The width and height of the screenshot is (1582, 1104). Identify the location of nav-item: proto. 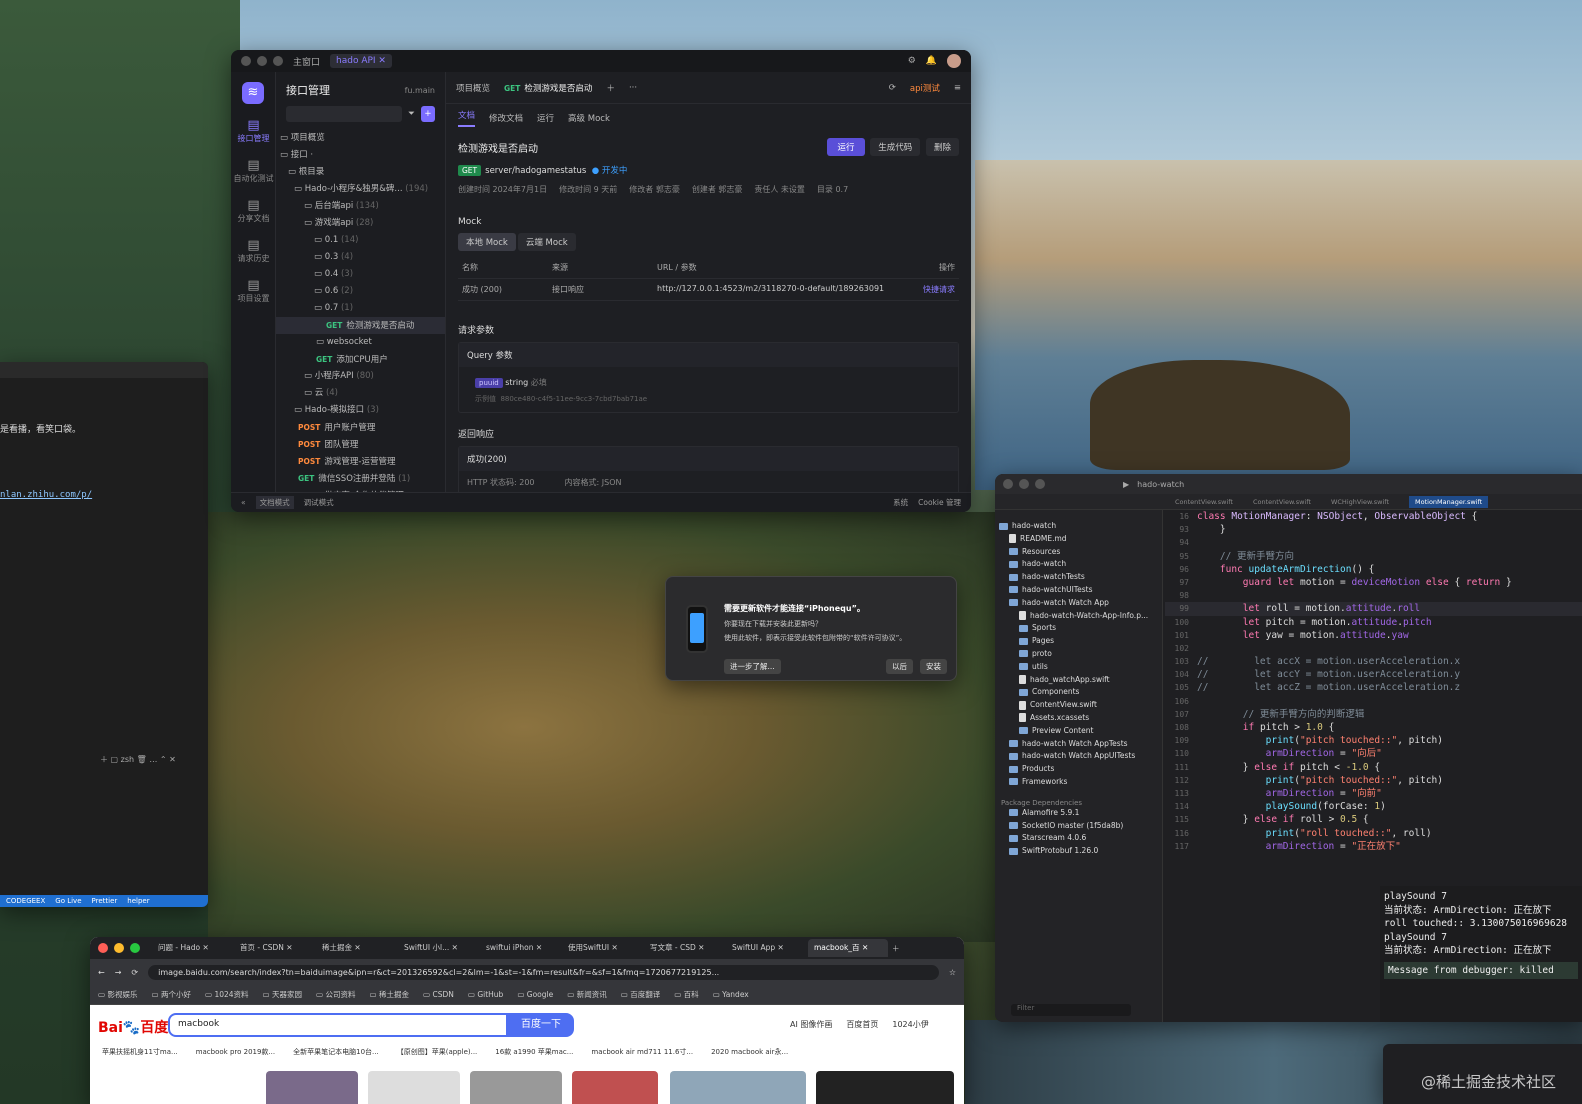
(1078, 654).